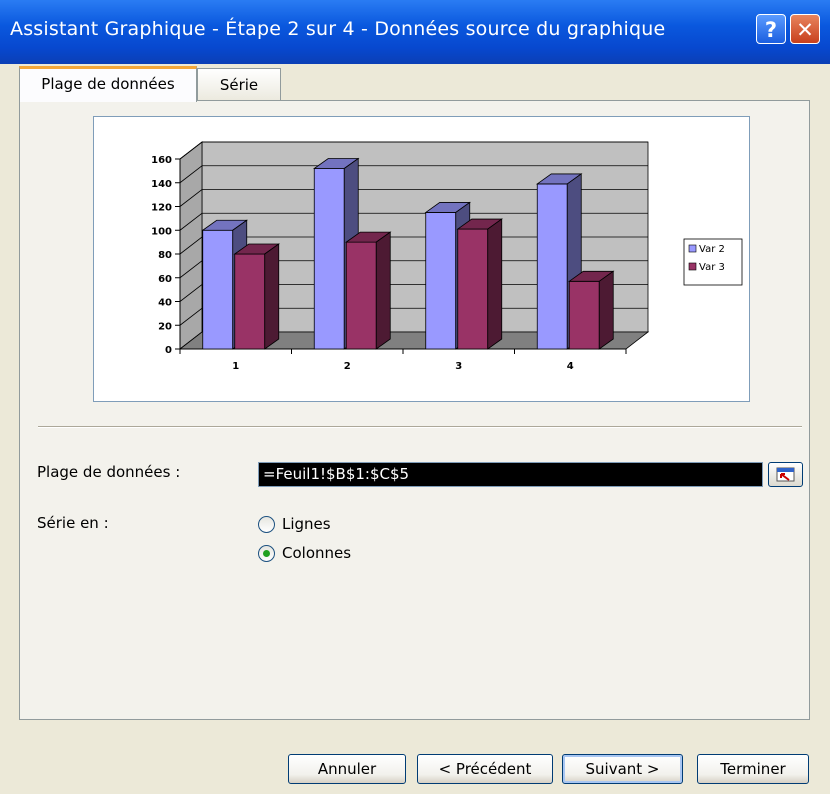 The width and height of the screenshot is (830, 794). What do you see at coordinates (161, 208) in the screenshot?
I see `y-tick-label: 120` at bounding box center [161, 208].